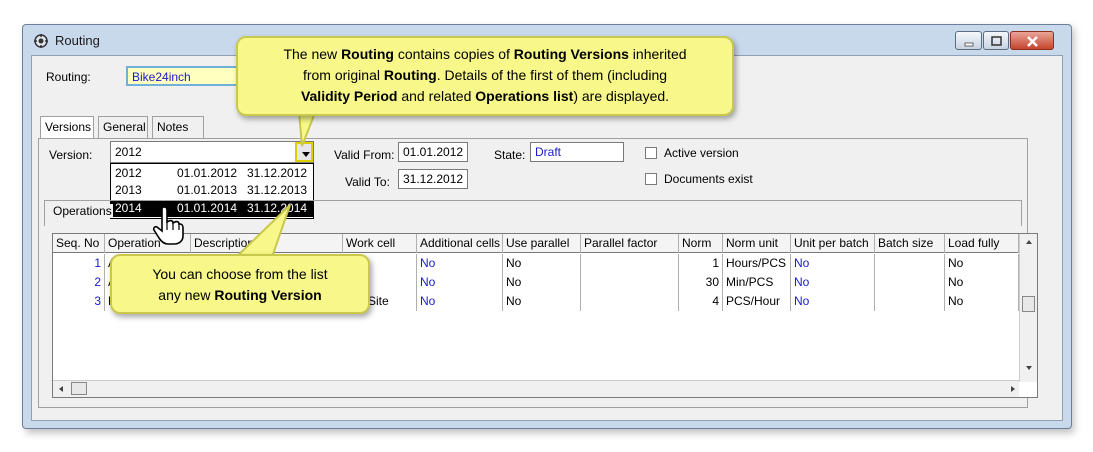 This screenshot has width=1093, height=452. What do you see at coordinates (833, 243) in the screenshot?
I see `column-header: Unit per batch` at bounding box center [833, 243].